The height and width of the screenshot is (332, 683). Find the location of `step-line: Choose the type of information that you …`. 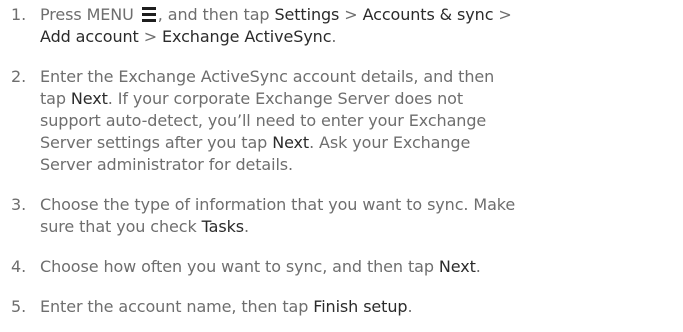

step-line: Choose the type of information that you … is located at coordinates (360, 205).